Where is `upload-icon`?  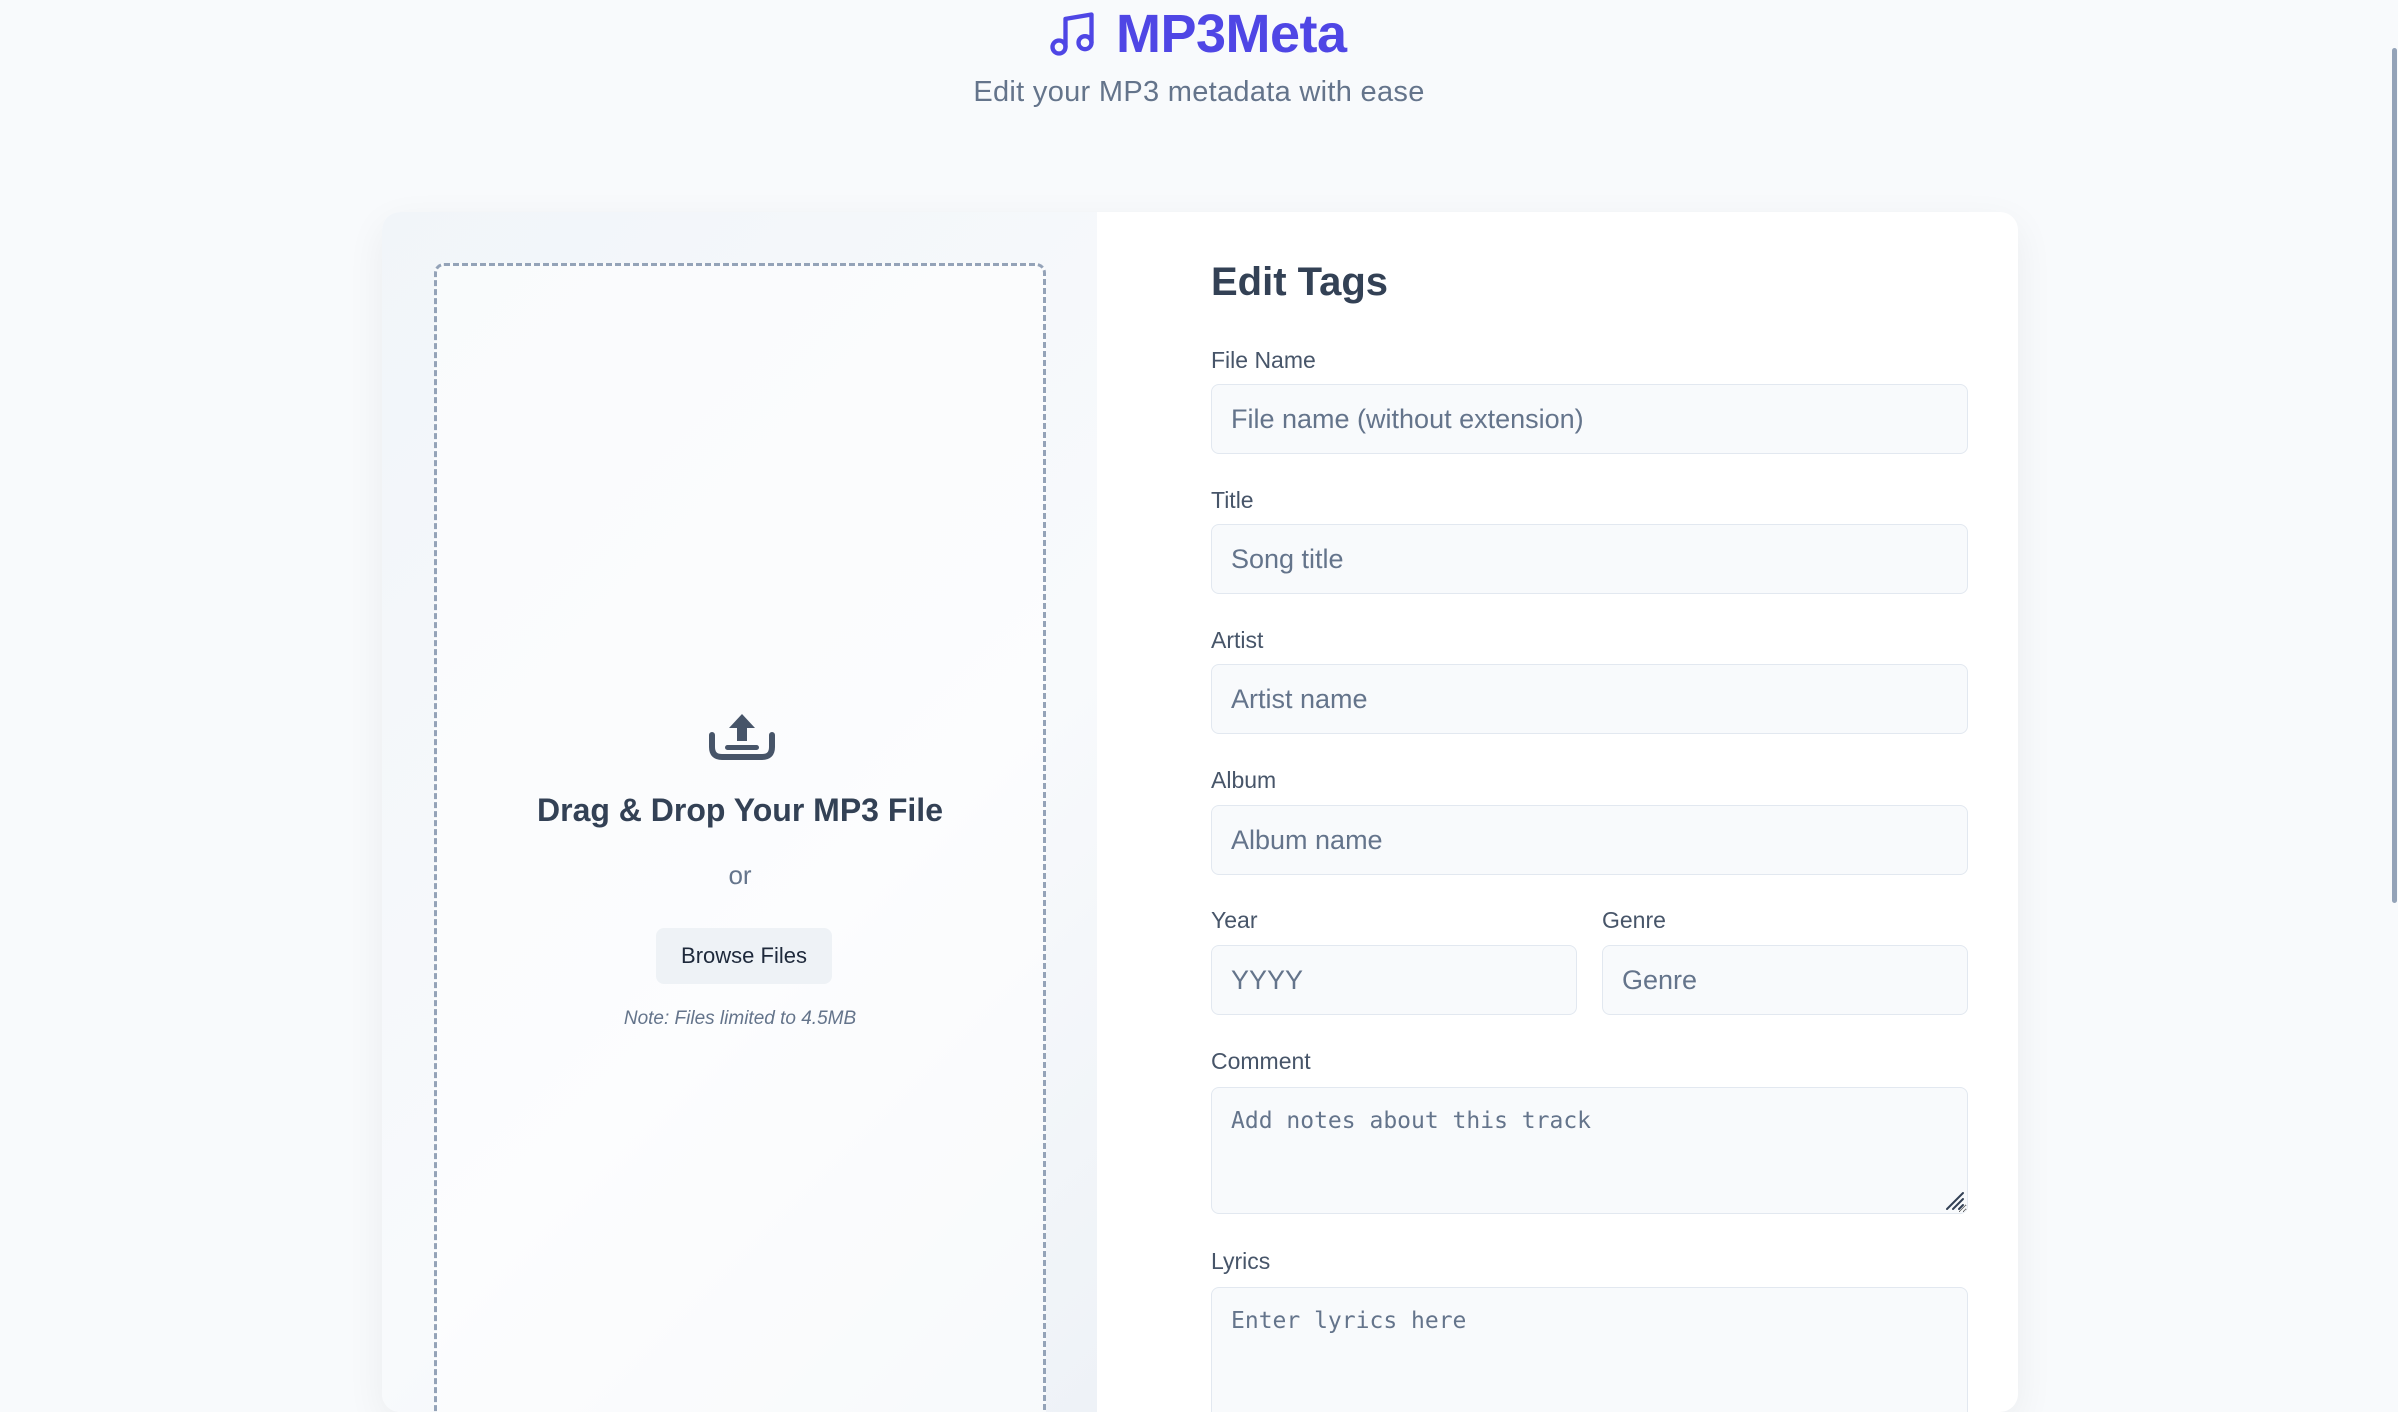 upload-icon is located at coordinates (742, 737).